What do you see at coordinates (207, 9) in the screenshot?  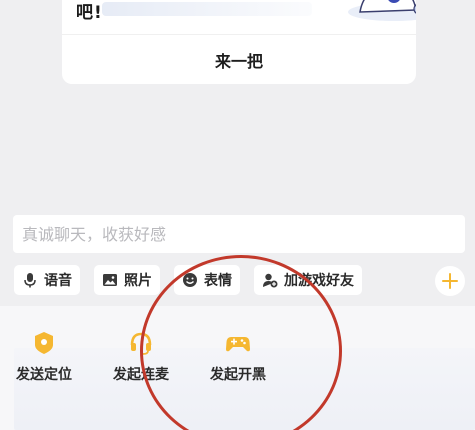 I see `faded-card-text` at bounding box center [207, 9].